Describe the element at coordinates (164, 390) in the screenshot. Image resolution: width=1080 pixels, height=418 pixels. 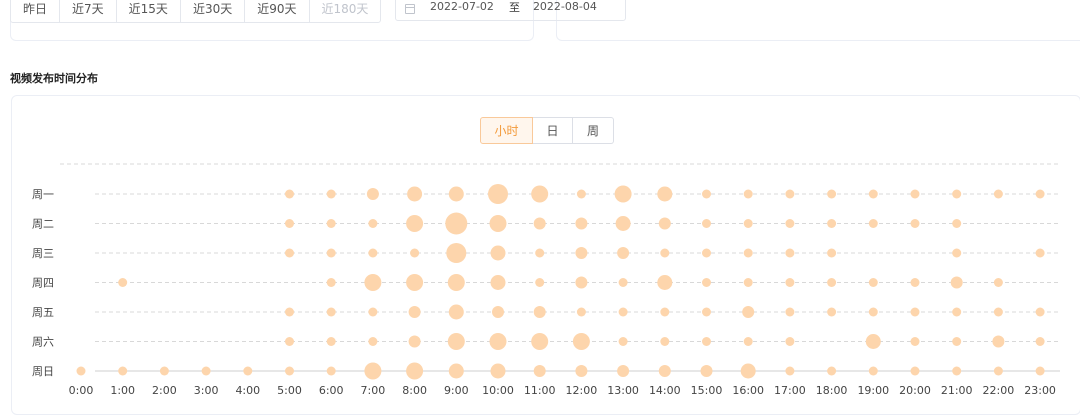
I see `x-tick-label: 2:00` at that location.